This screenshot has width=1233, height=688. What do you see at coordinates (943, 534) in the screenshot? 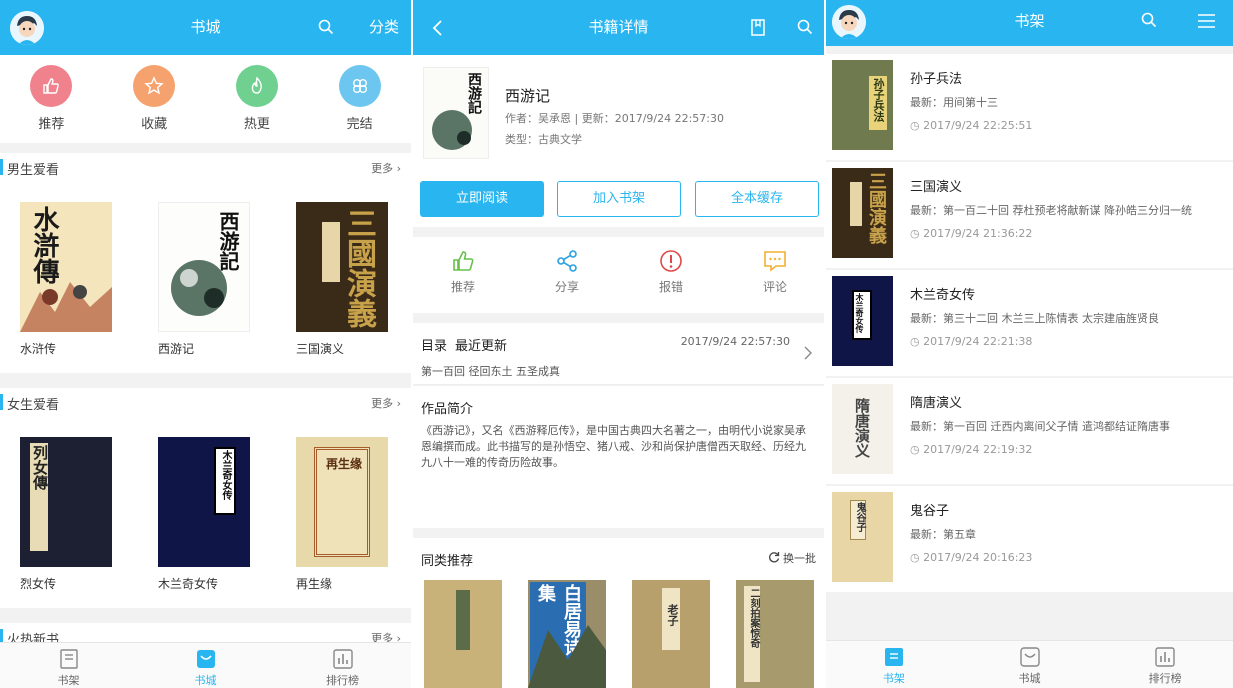
I see `latest-chapter: 最新：第五章` at bounding box center [943, 534].